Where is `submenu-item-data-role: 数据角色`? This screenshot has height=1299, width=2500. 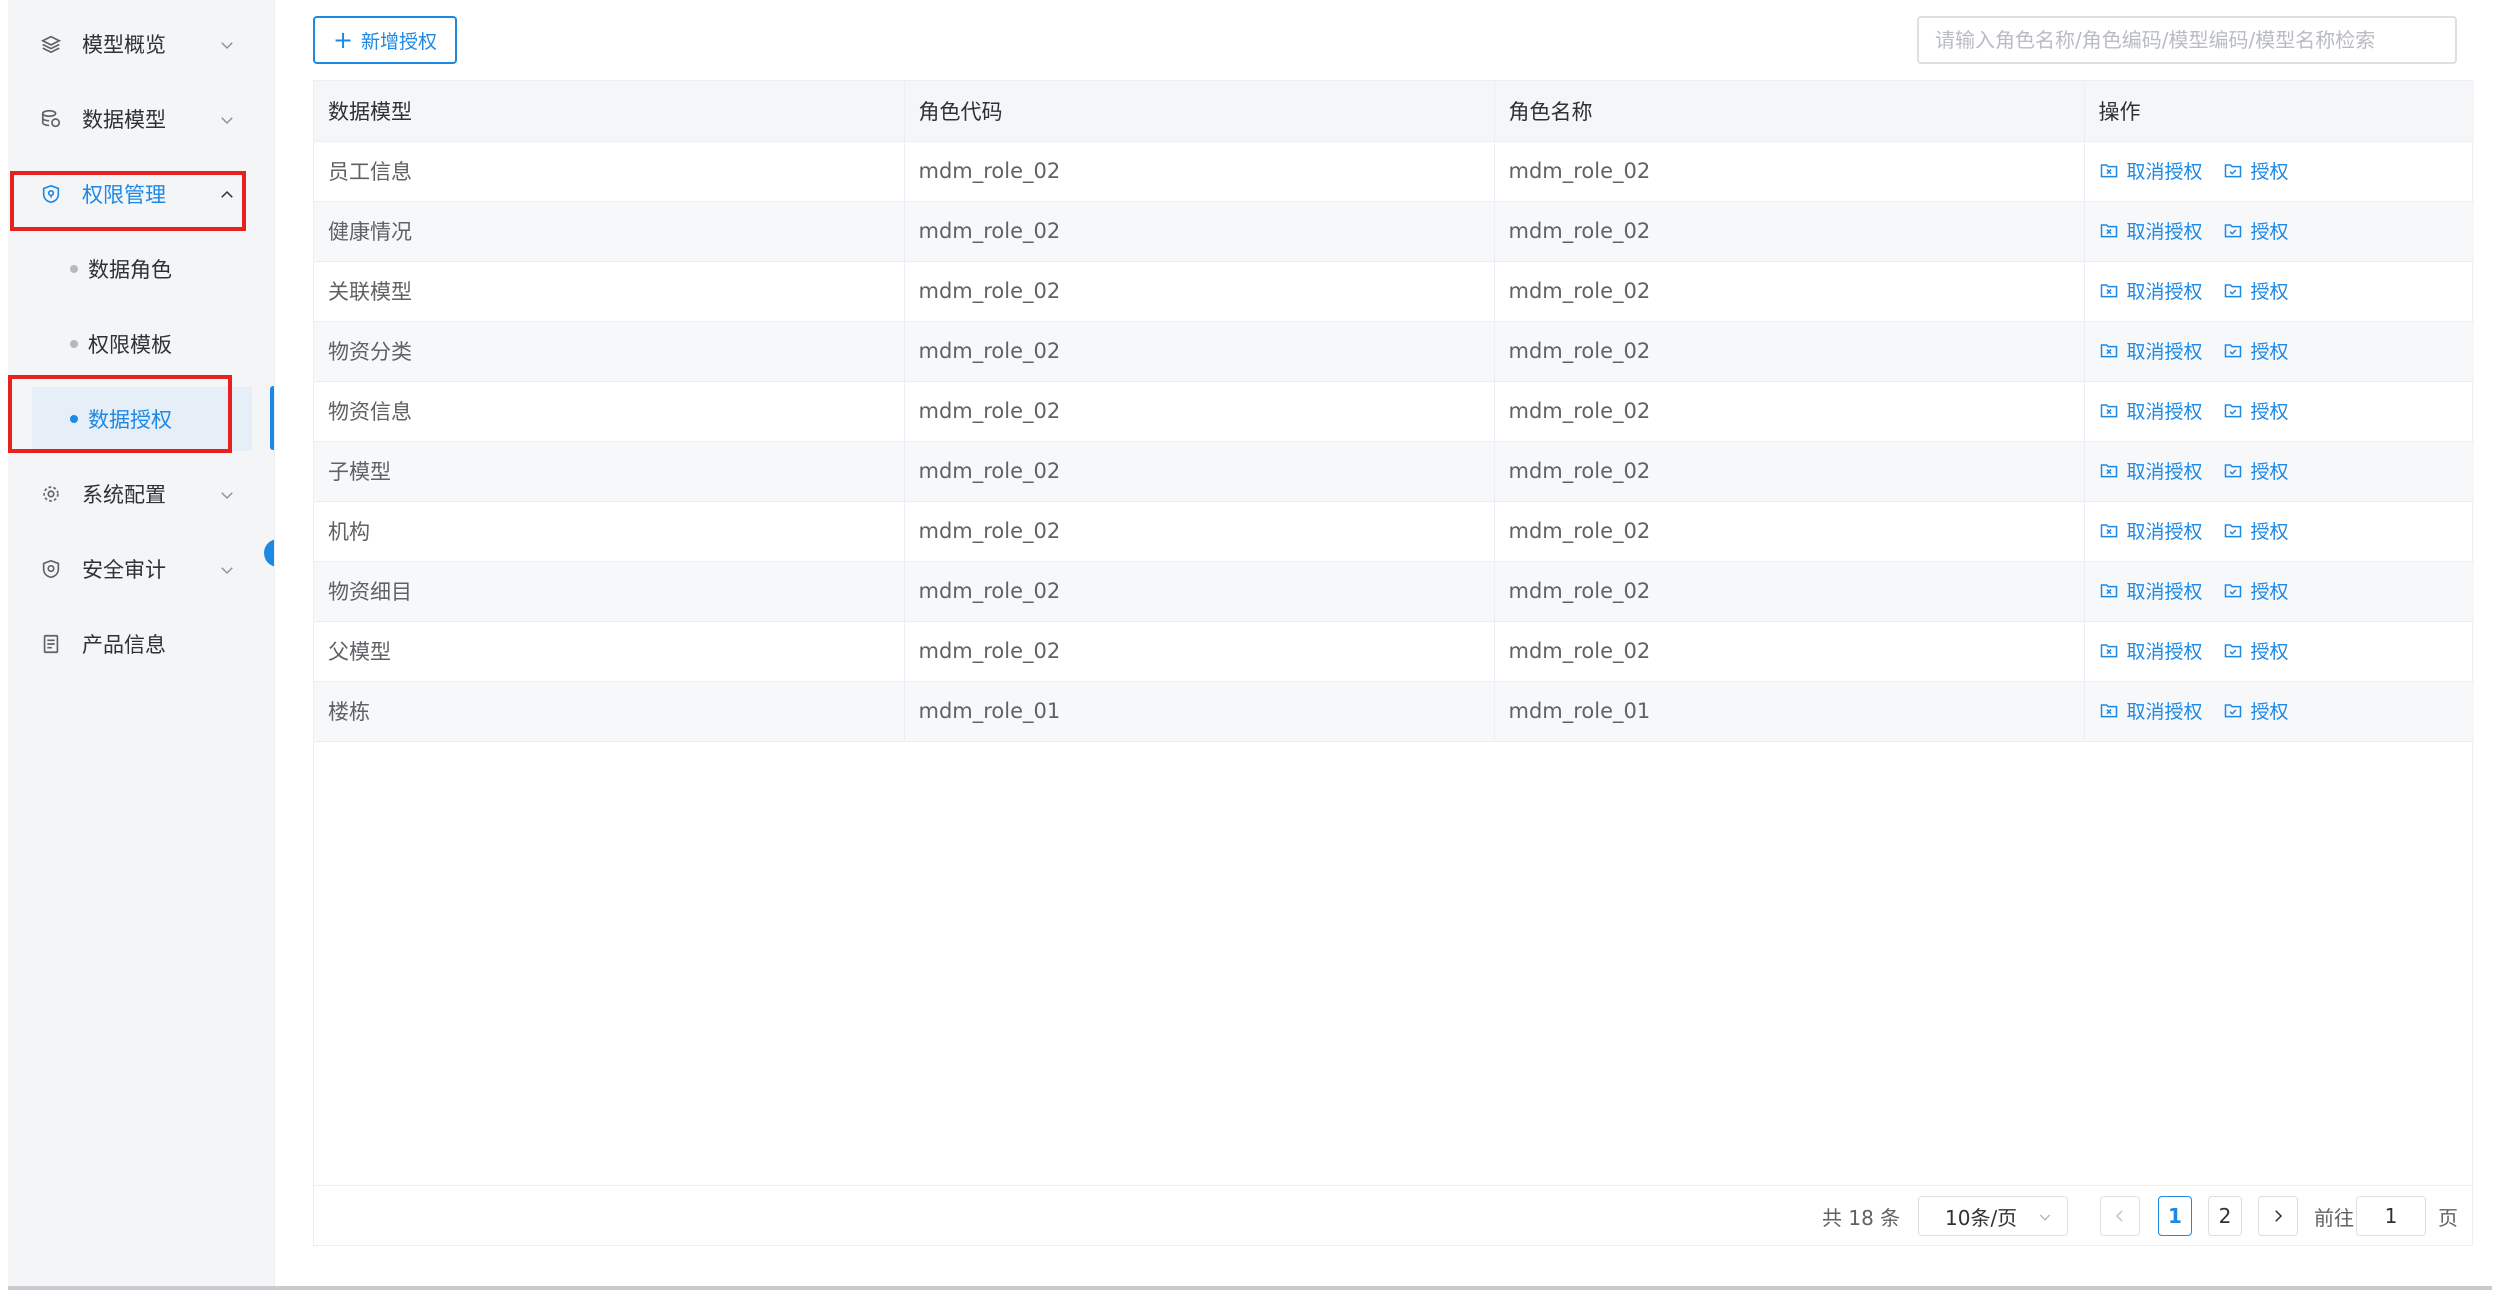
submenu-item-data-role: 数据角色 is located at coordinates (142, 269).